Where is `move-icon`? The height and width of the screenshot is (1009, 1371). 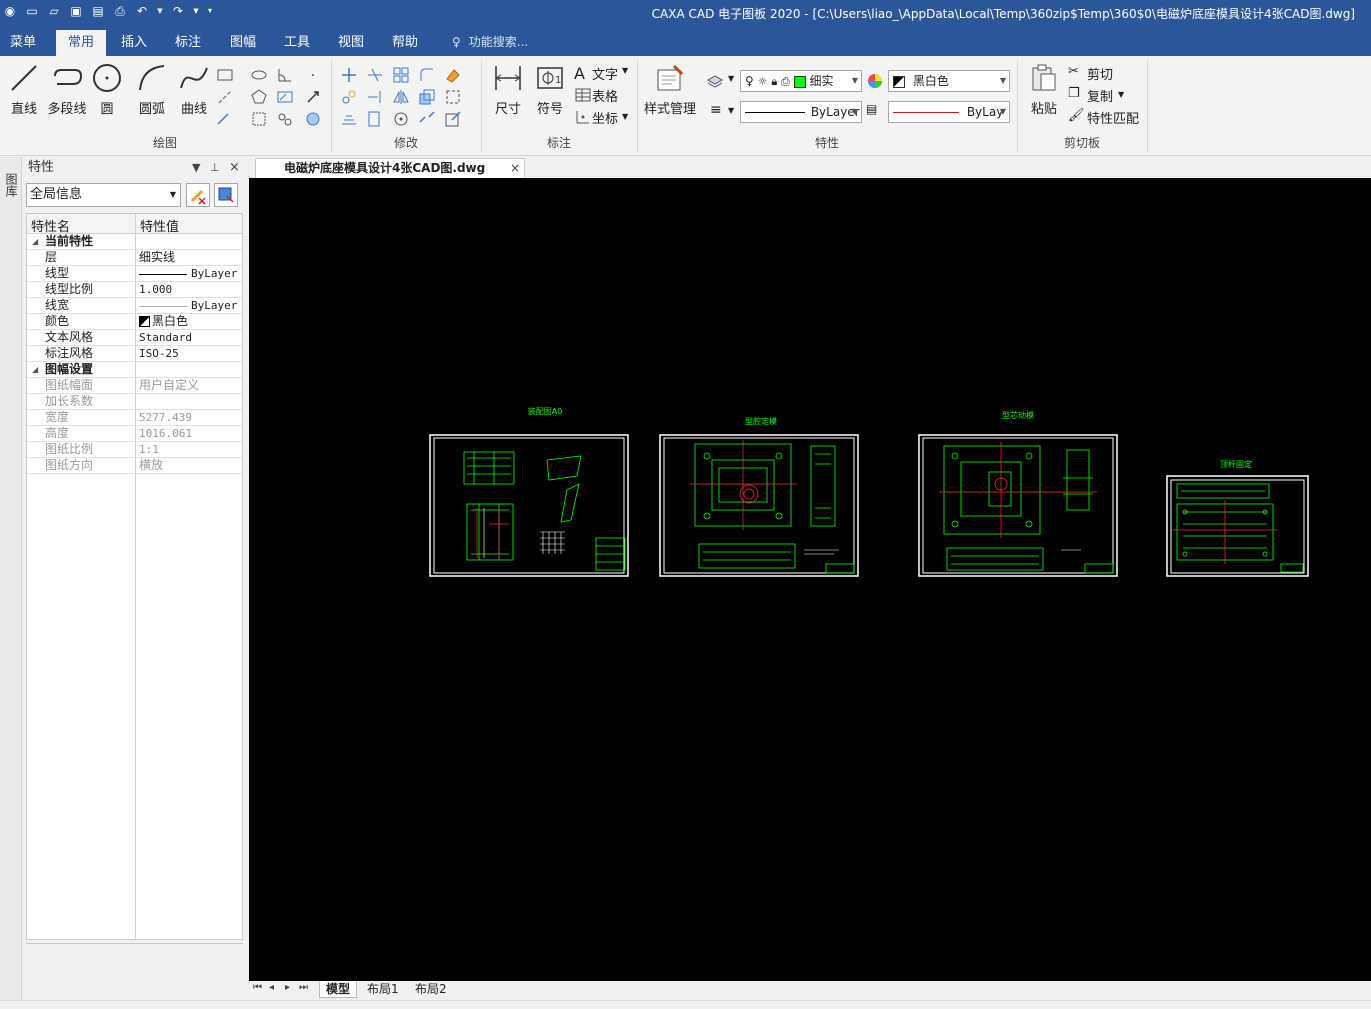
move-icon is located at coordinates (349, 75).